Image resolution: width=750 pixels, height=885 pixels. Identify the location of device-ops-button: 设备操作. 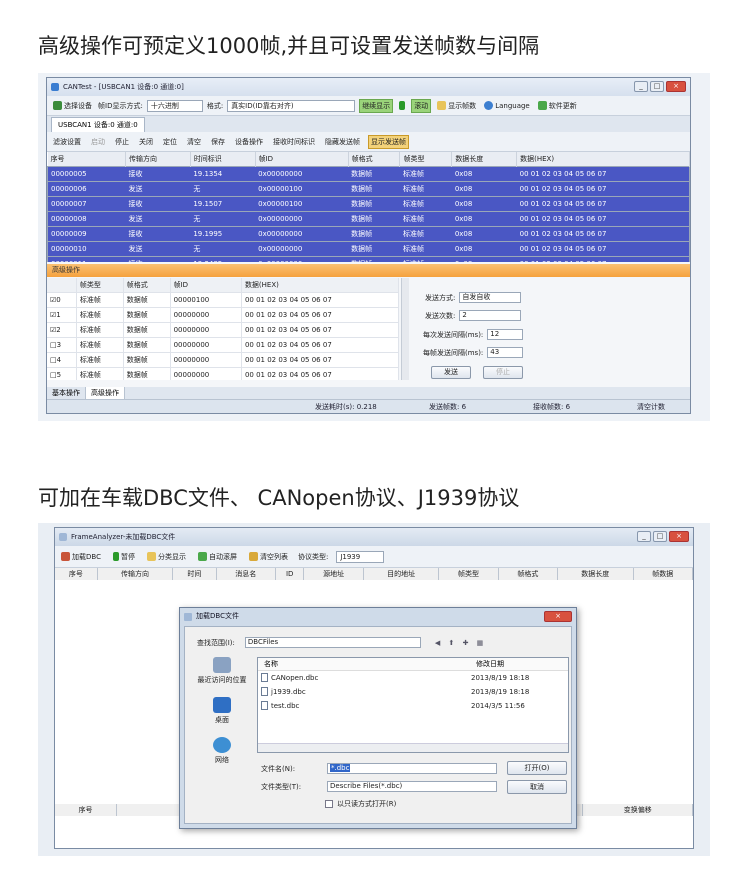
(249, 142).